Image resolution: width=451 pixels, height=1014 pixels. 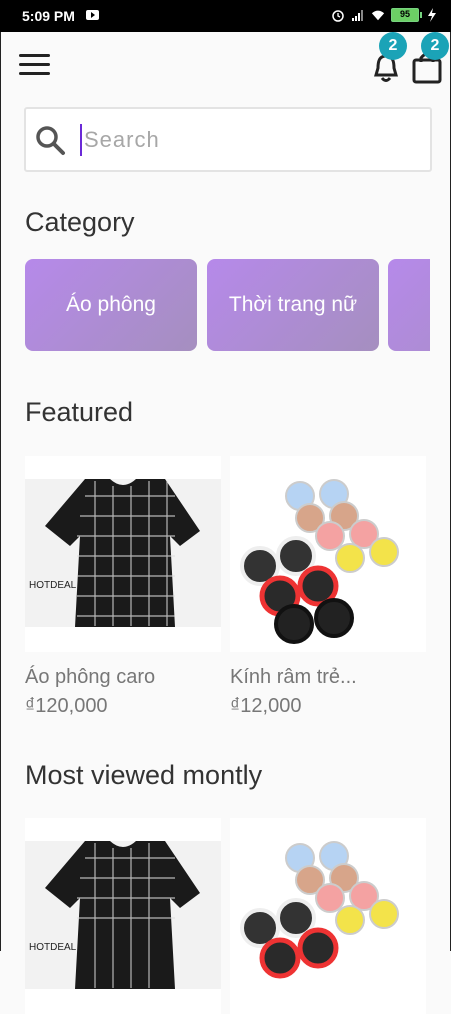 What do you see at coordinates (81, 139) in the screenshot?
I see `text-cursor` at bounding box center [81, 139].